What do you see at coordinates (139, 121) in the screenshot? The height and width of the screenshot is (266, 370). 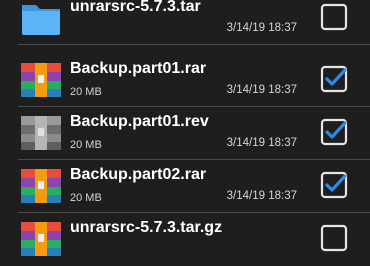 I see `file-name: Backup.part01.rev` at bounding box center [139, 121].